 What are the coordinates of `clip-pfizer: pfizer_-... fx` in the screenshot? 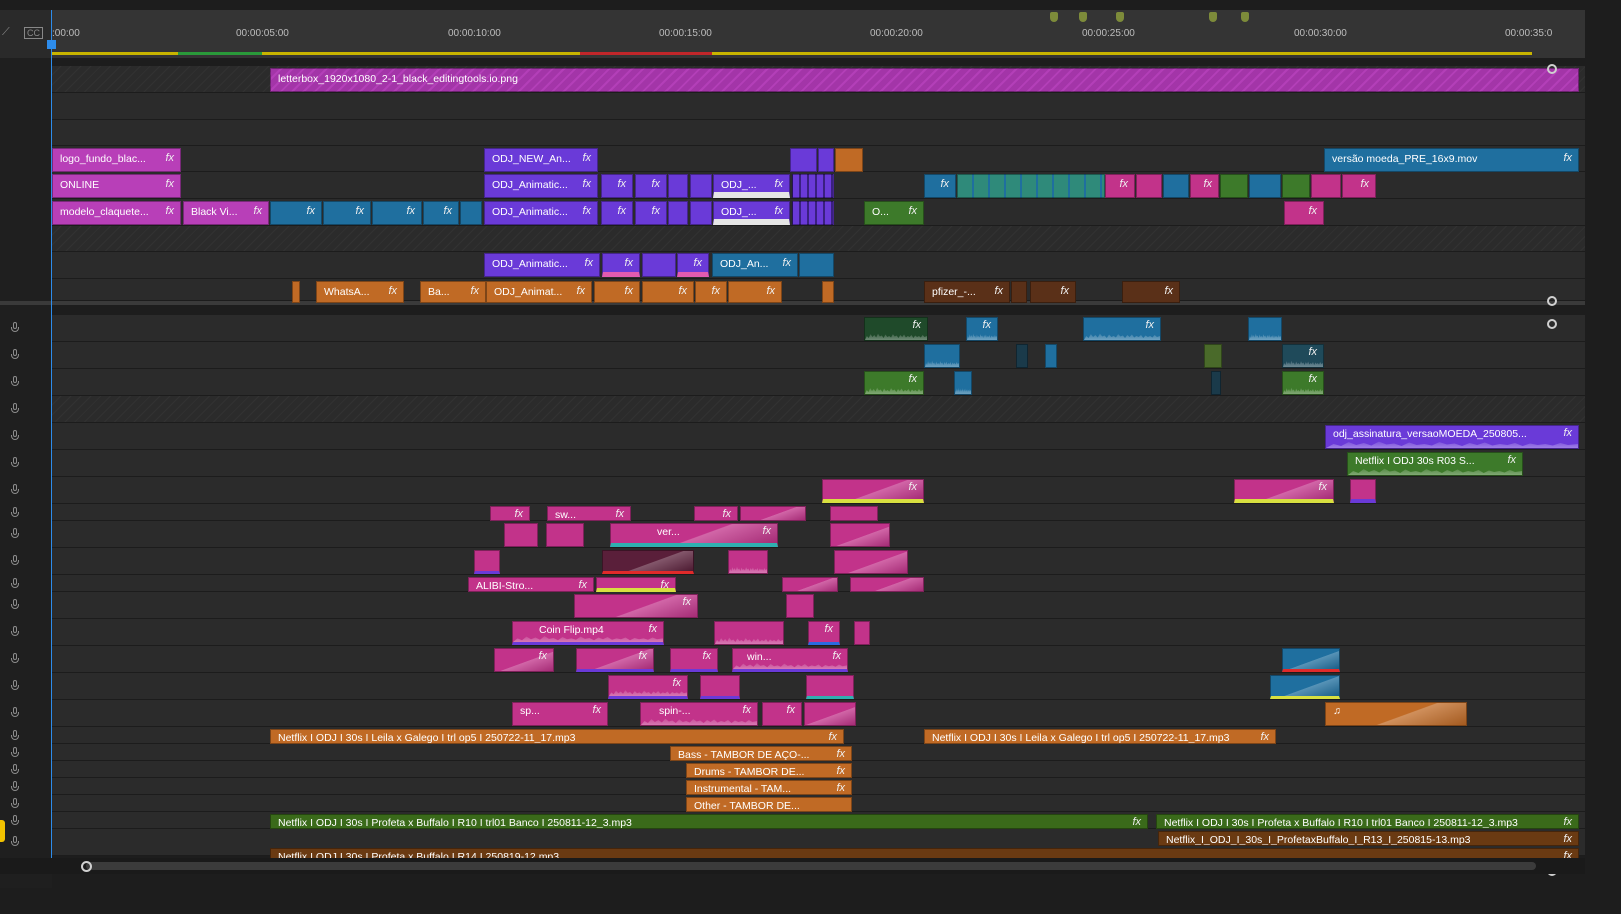 It's located at (967, 292).